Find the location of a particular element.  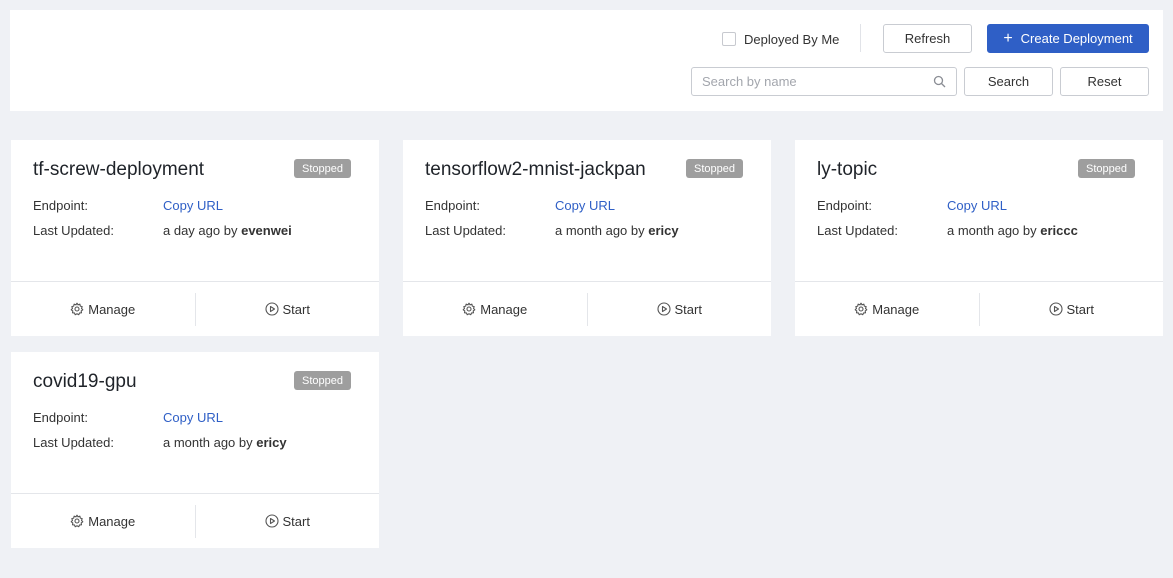

create-deployment-button: + Create Deployment is located at coordinates (1068, 38).